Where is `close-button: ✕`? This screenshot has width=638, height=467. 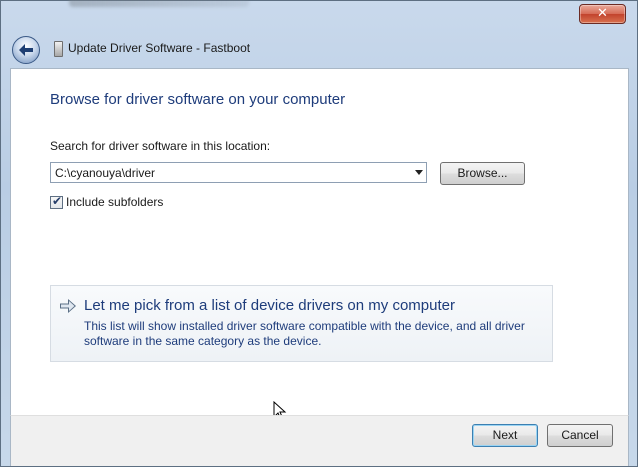
close-button: ✕ is located at coordinates (602, 14).